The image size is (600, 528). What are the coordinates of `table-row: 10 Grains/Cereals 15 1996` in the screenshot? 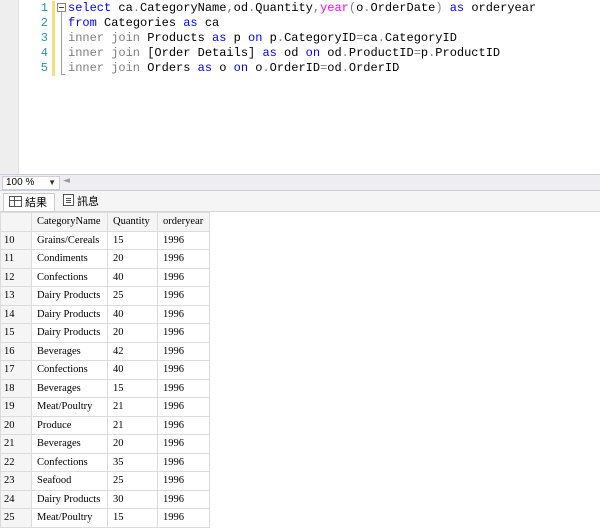 It's located at (105, 240).